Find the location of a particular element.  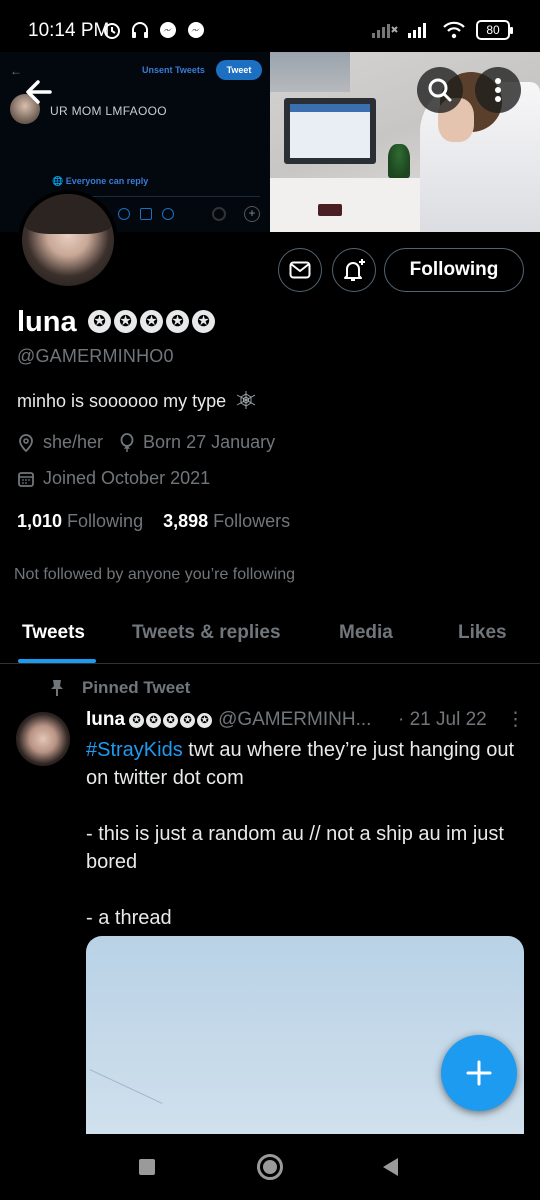

tweet-name-stars: ✪ ✪ ✪ ✪ ✪ is located at coordinates (171, 720).